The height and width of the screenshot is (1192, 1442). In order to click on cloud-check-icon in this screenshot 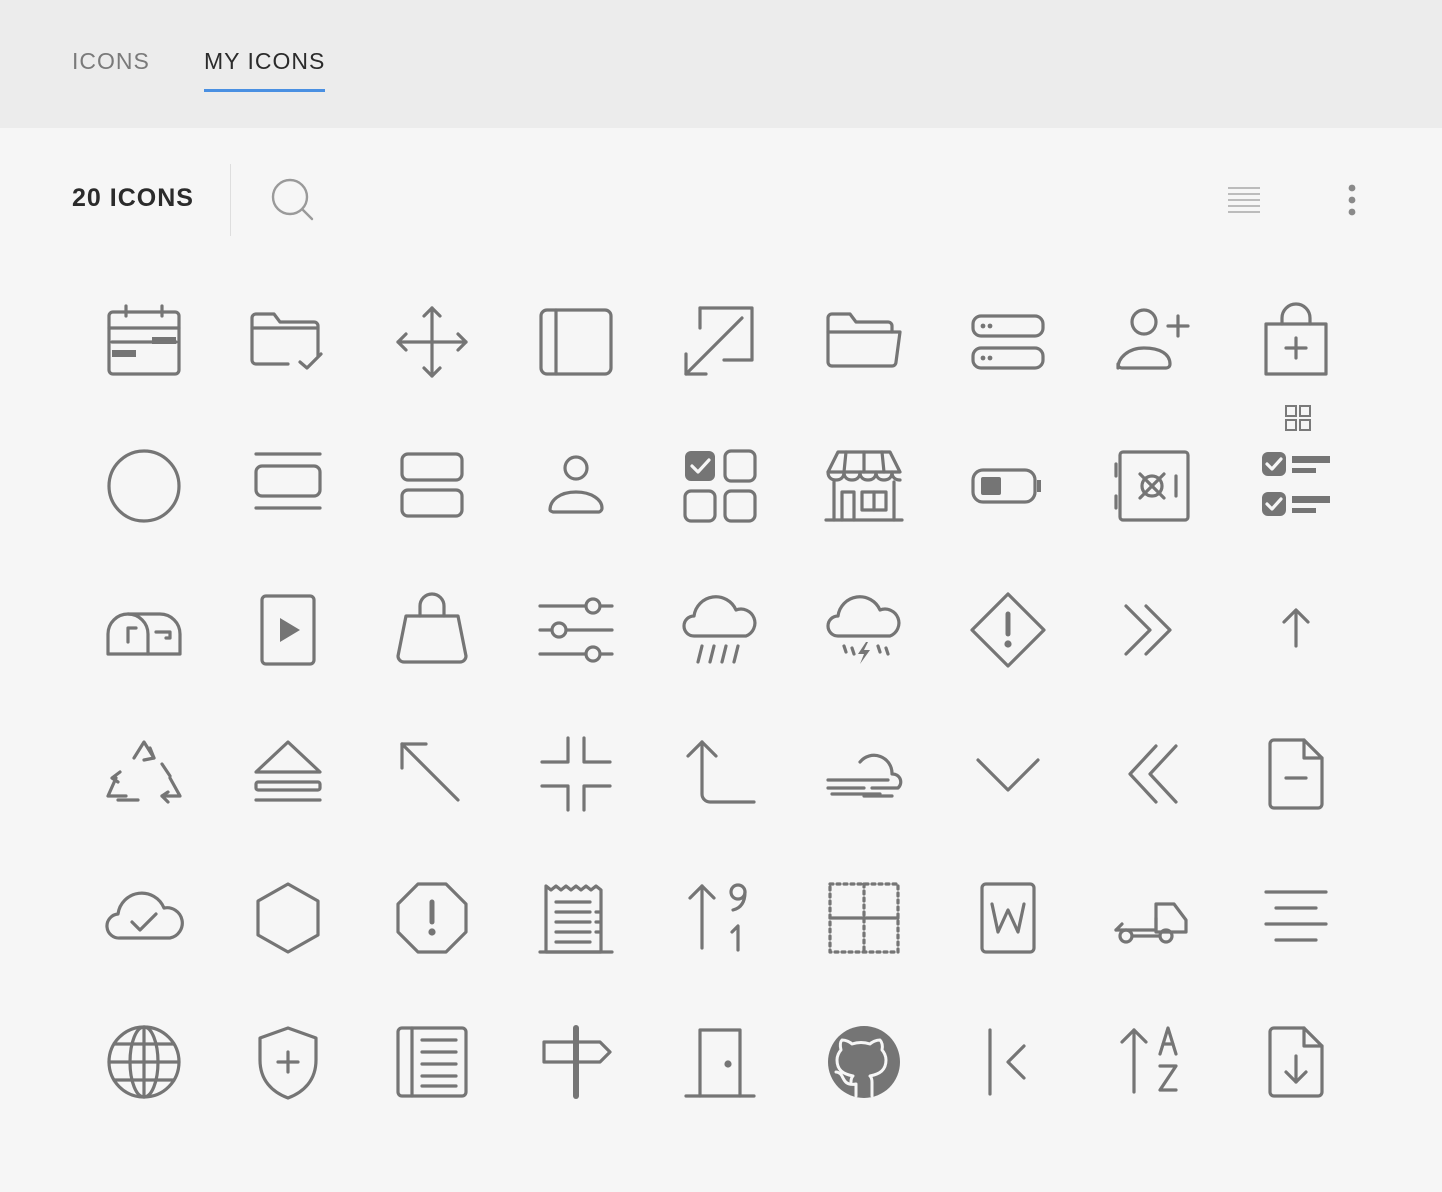, I will do `click(144, 918)`.